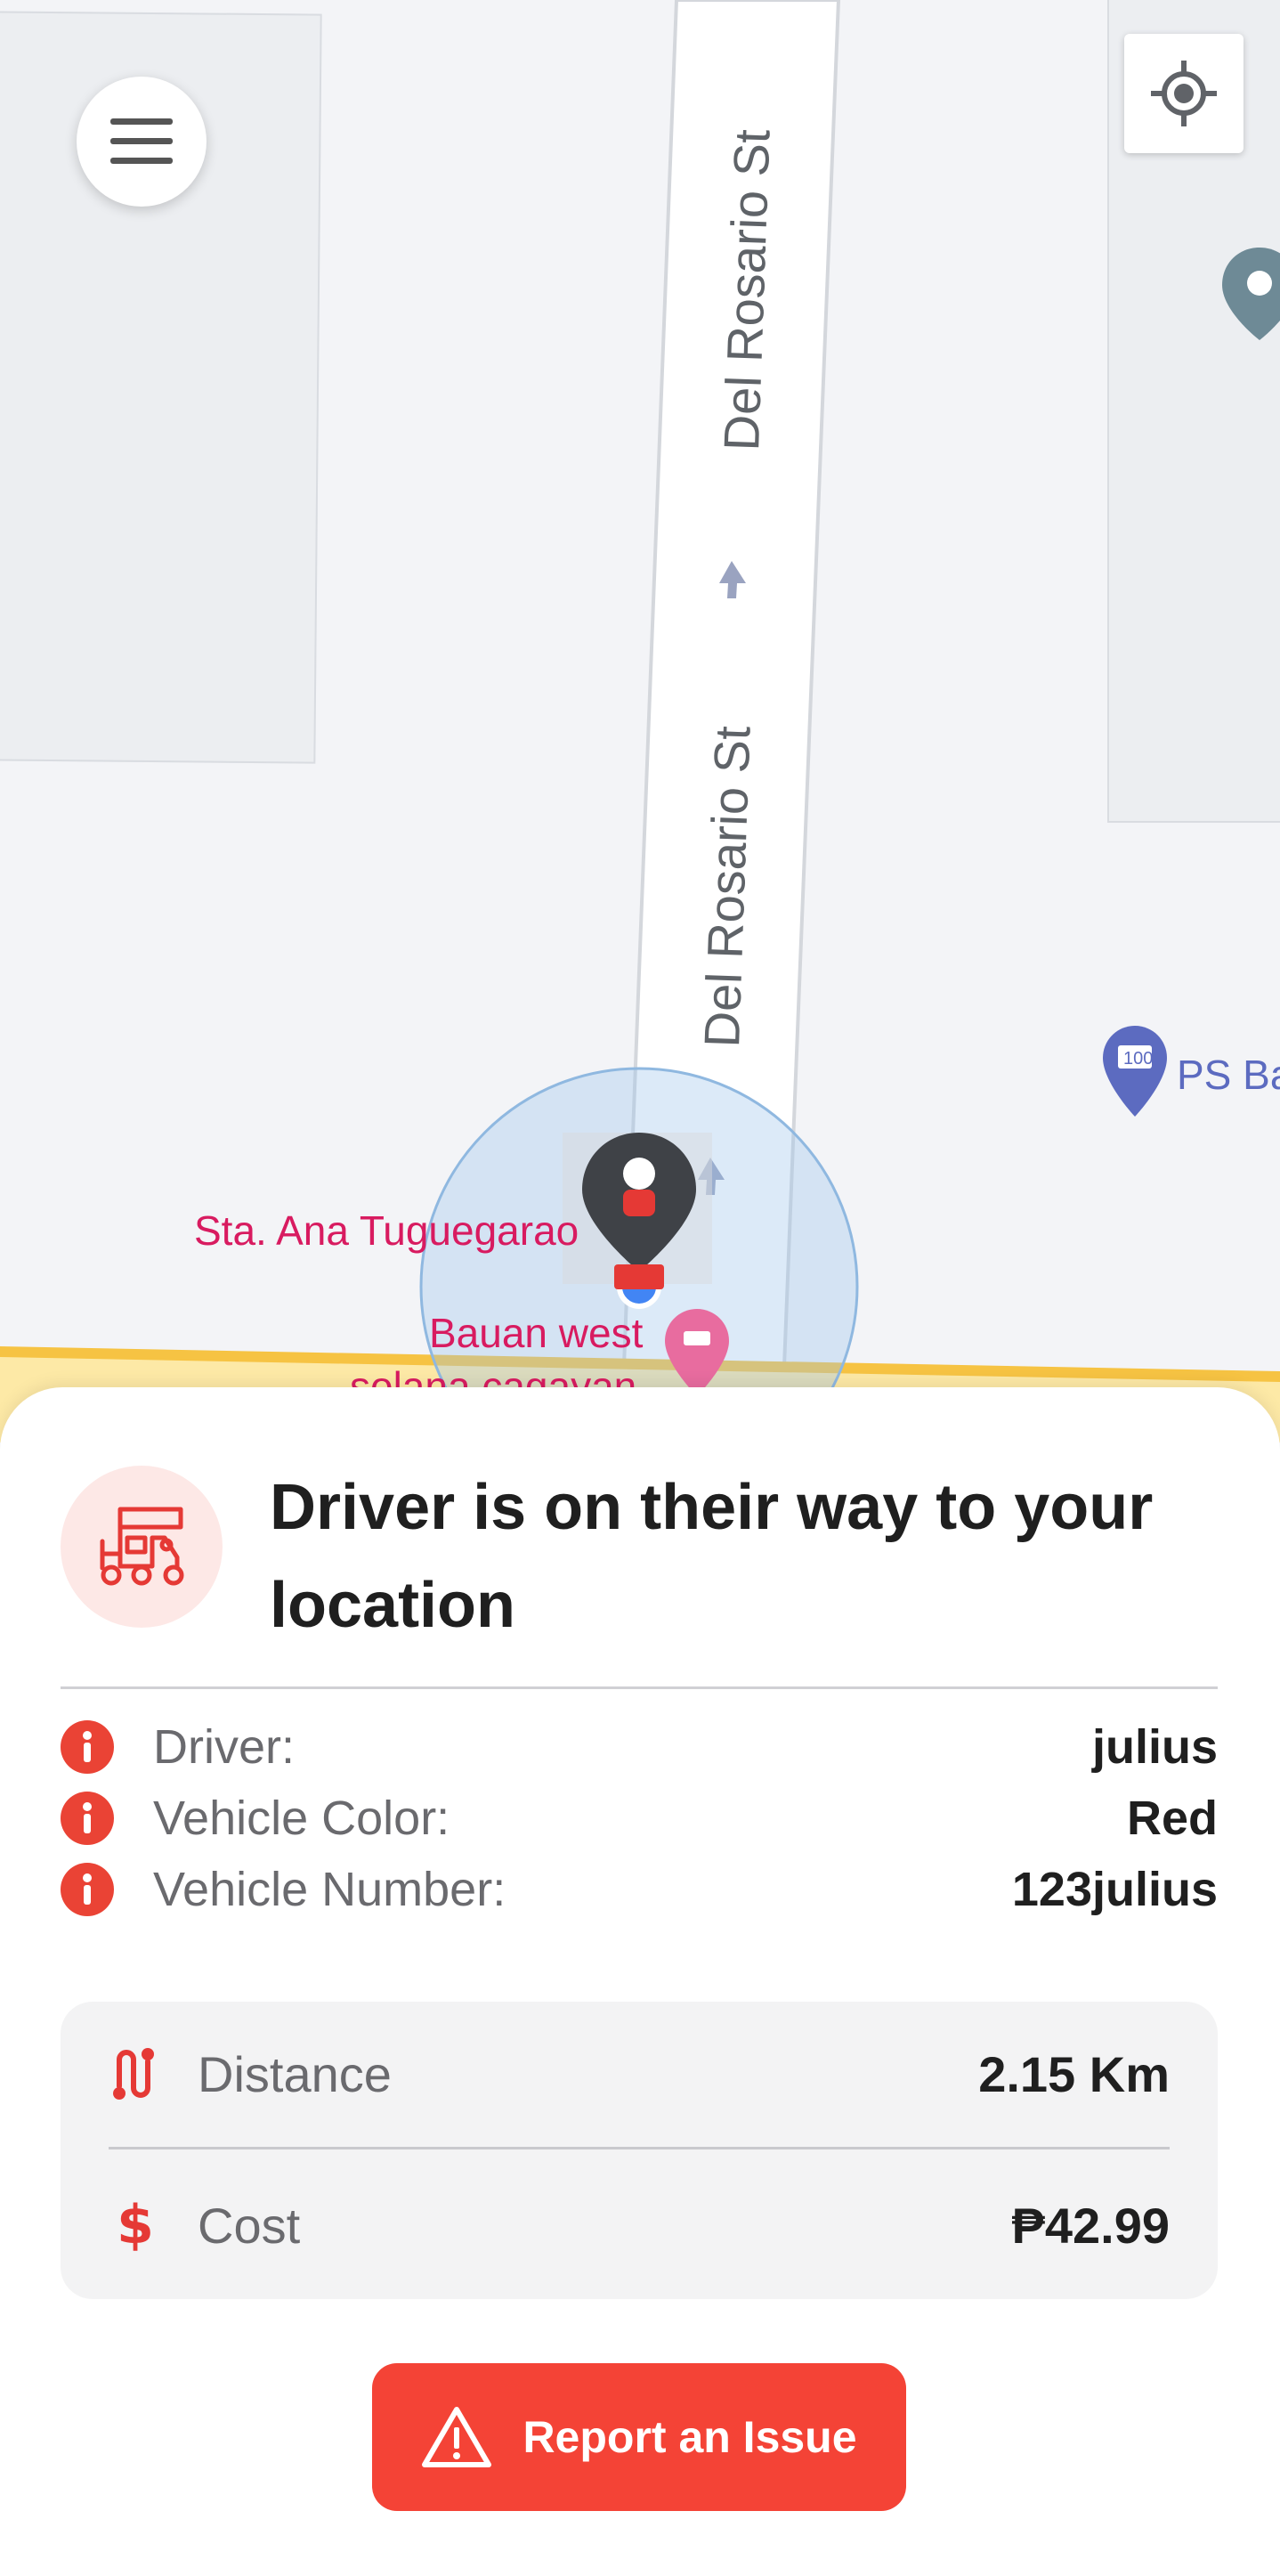  I want to click on tricycle-icon, so click(142, 1546).